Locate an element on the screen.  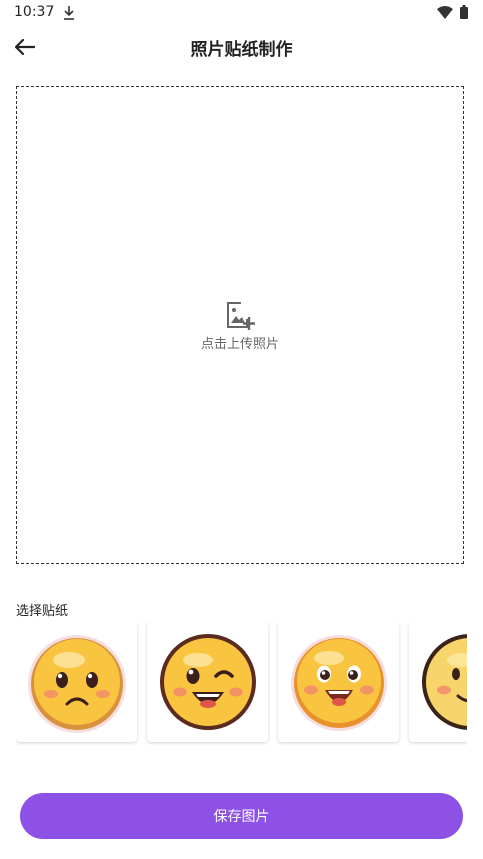
status-time: 10:37 is located at coordinates (34, 12).